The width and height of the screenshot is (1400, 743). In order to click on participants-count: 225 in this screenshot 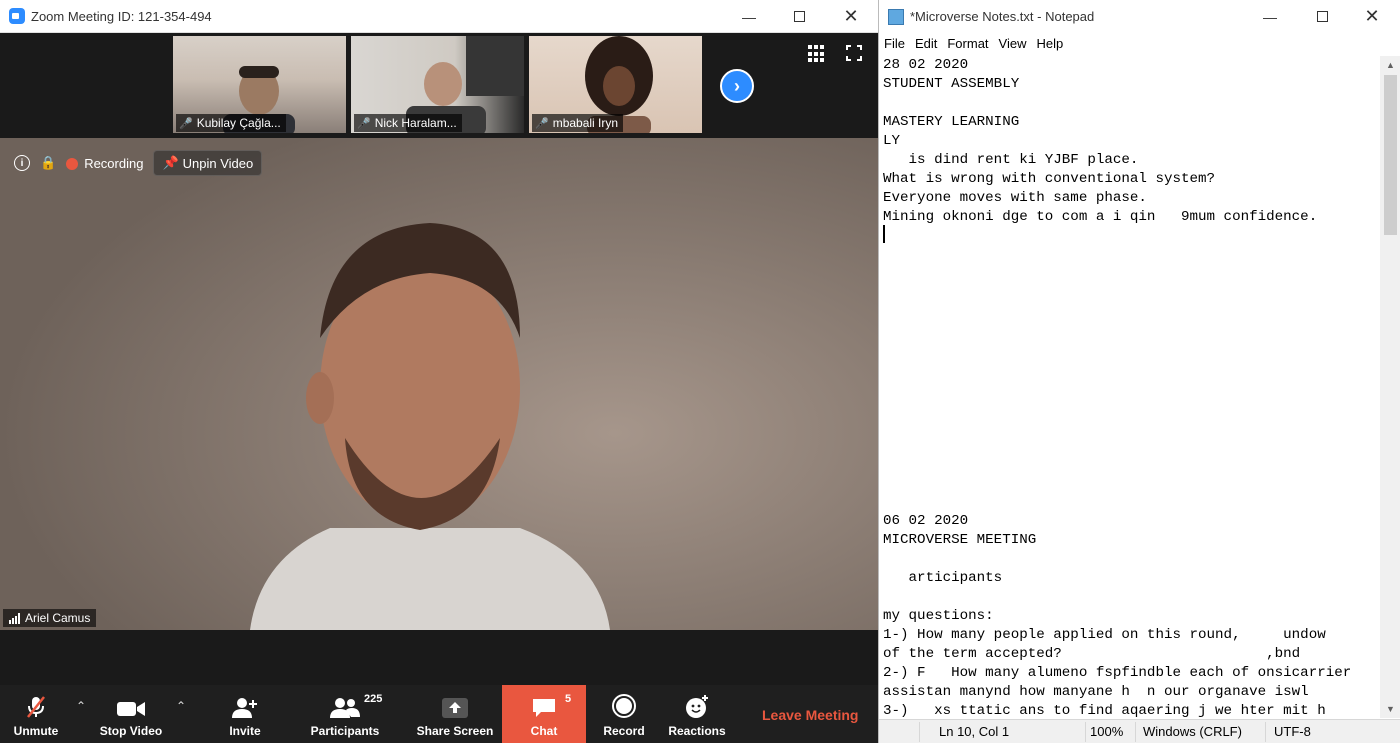, I will do `click(373, 699)`.